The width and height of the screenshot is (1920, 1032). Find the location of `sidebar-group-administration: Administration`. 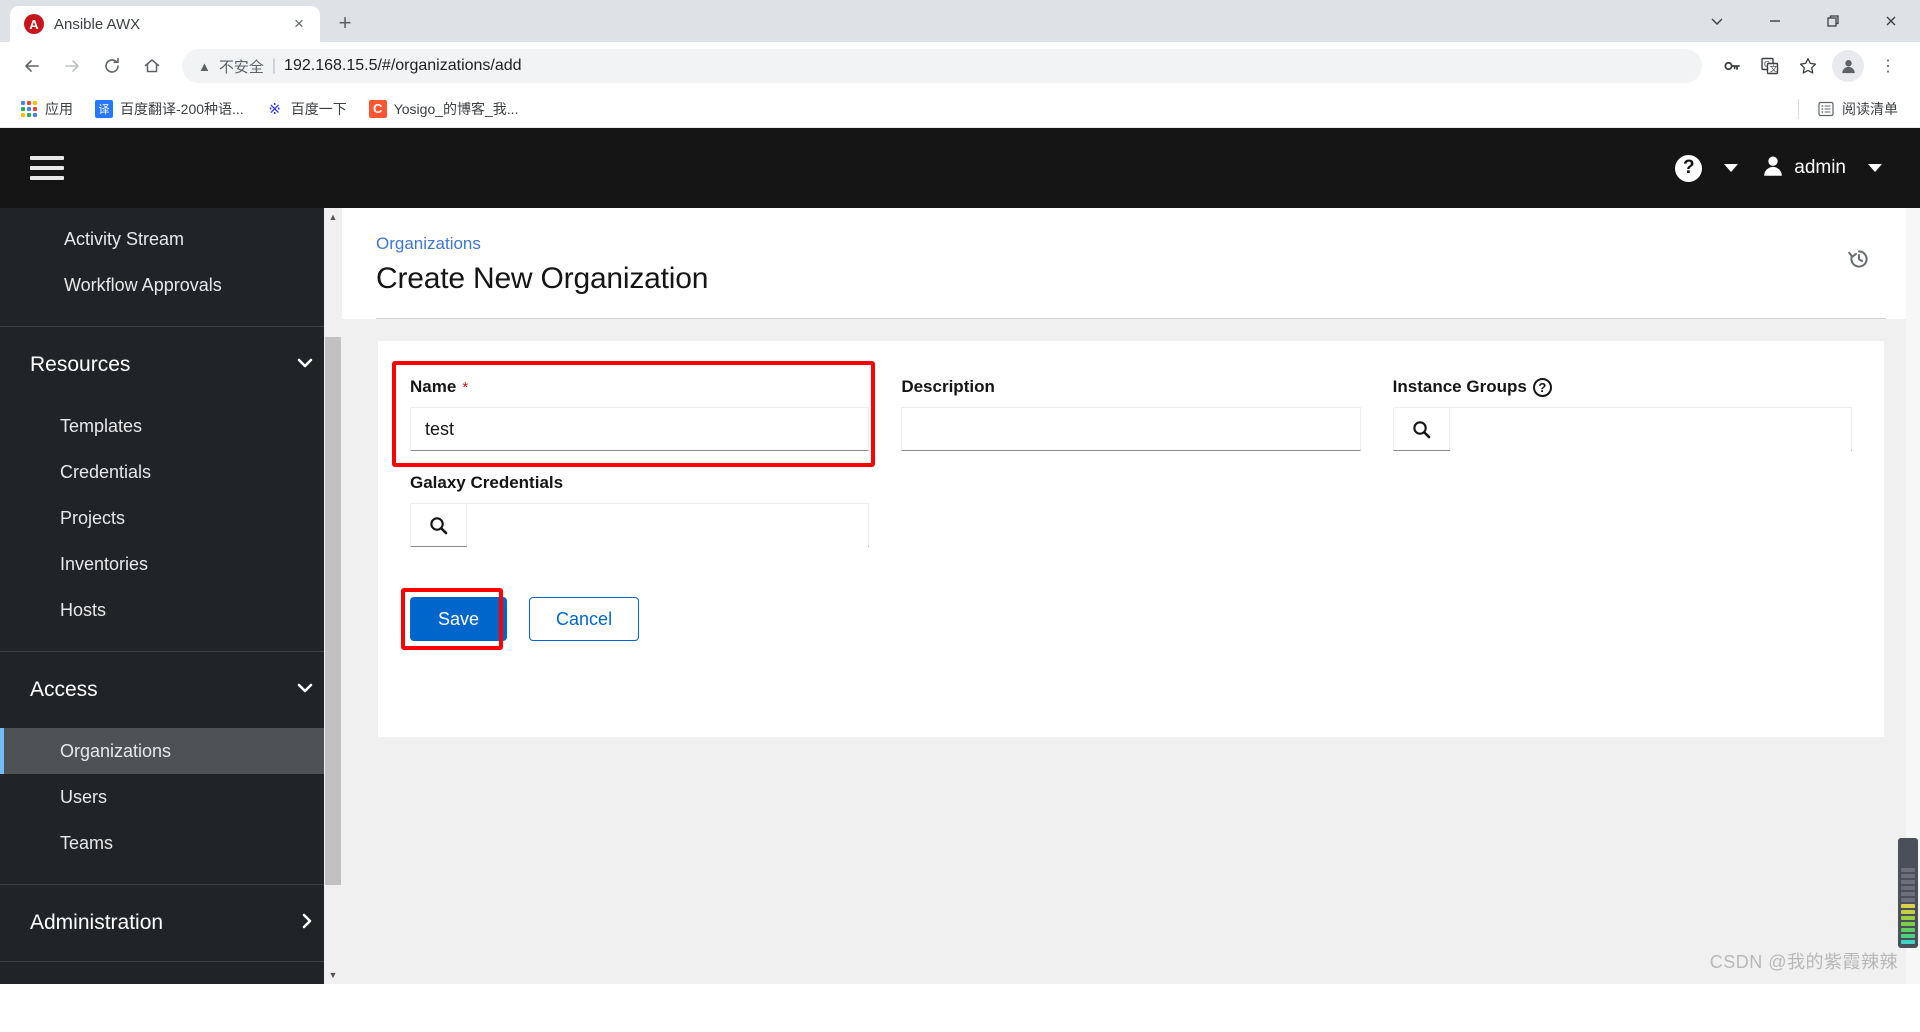

sidebar-group-administration: Administration is located at coordinates (171, 923).